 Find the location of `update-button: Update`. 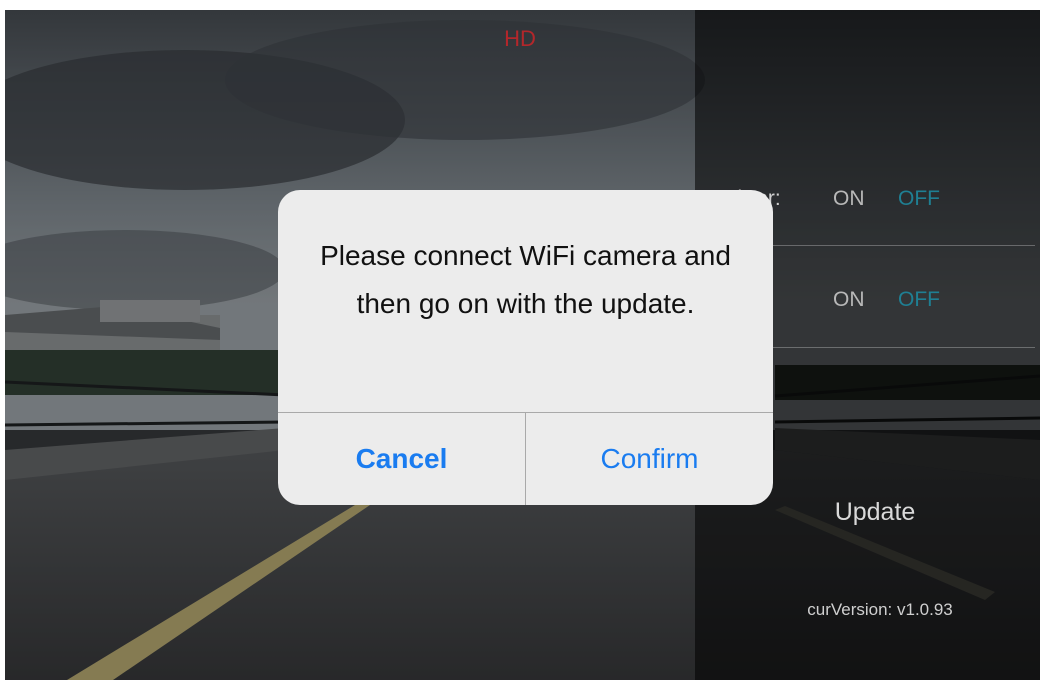

update-button: Update is located at coordinates (875, 512).